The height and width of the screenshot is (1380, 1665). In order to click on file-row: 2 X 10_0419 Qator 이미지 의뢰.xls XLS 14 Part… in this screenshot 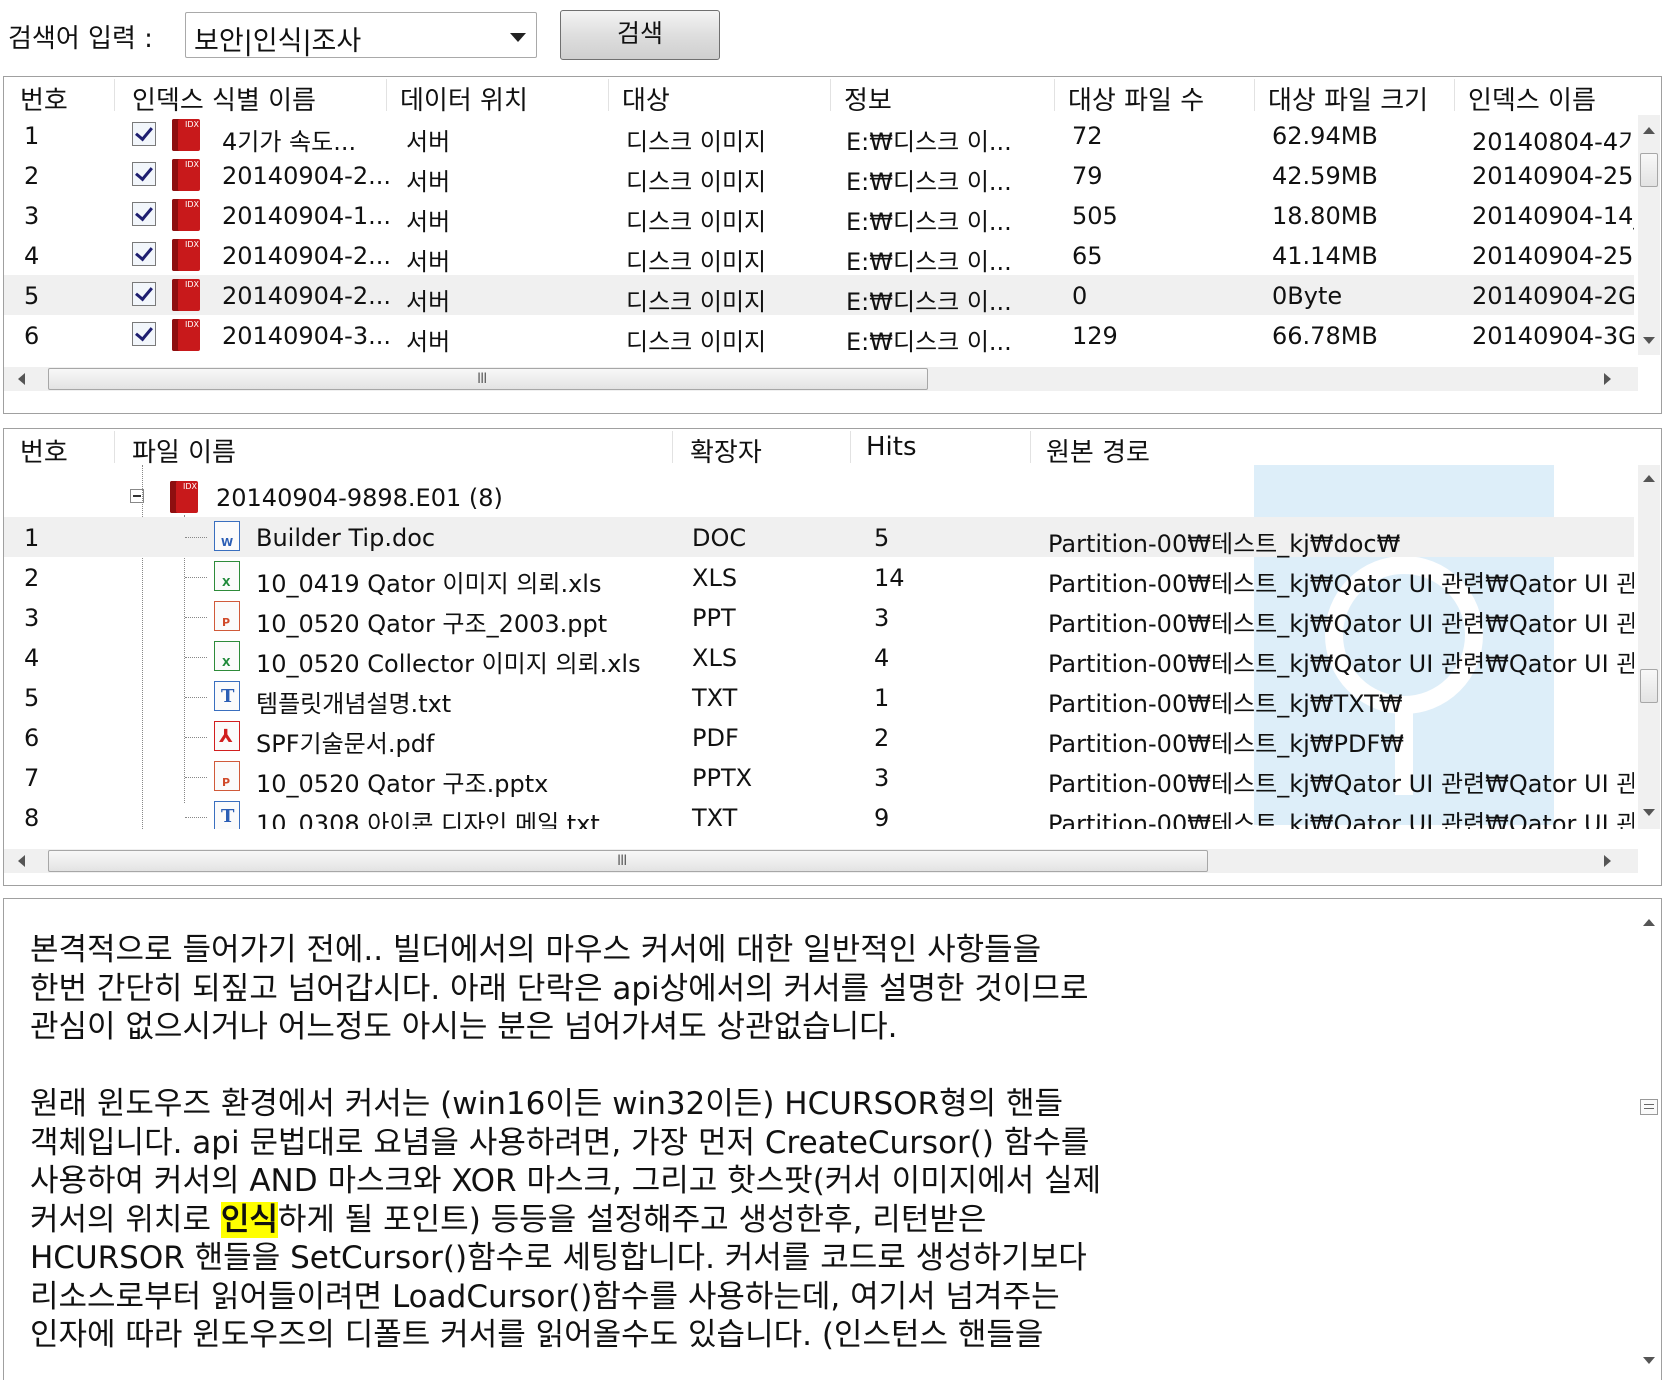, I will do `click(819, 577)`.